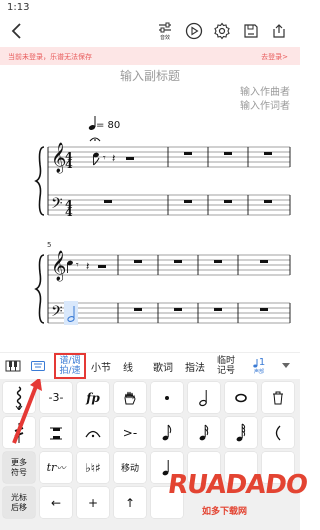 Image resolution: width=320 pixels, height=530 pixels. Describe the element at coordinates (164, 37) in the screenshot. I see `mixer-label: 音效` at that location.